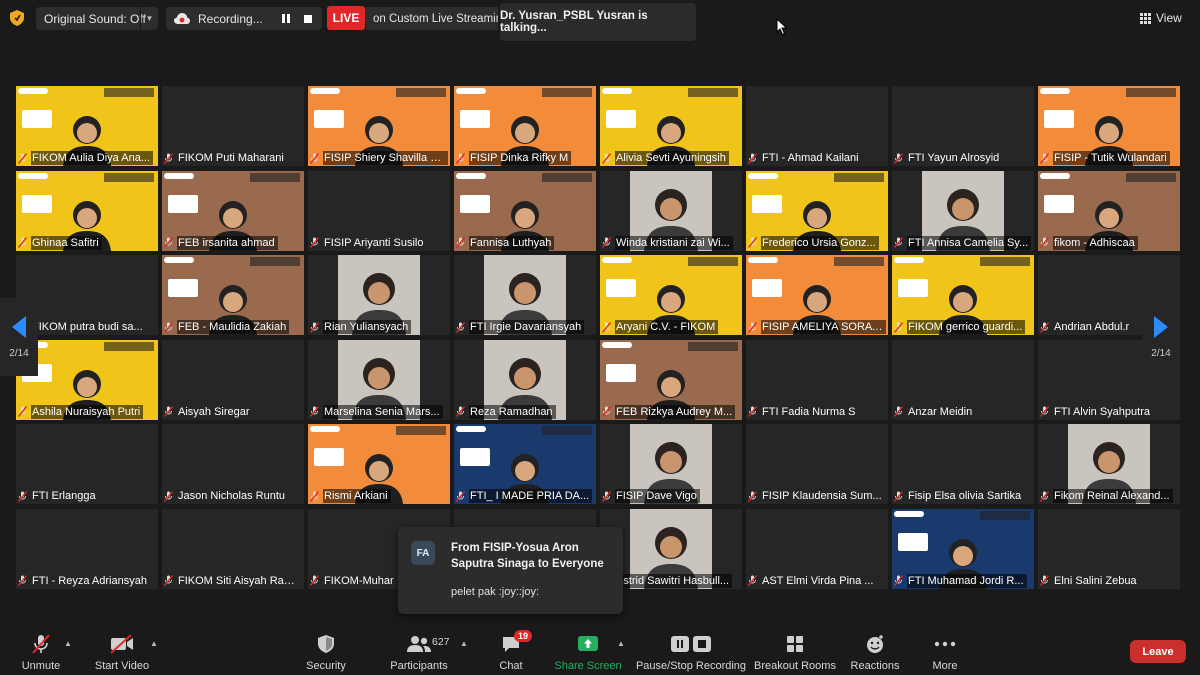 This screenshot has height=675, width=1200. What do you see at coordinates (495, 592) in the screenshot?
I see `chat-message: pelet pak :joy::joy:` at bounding box center [495, 592].